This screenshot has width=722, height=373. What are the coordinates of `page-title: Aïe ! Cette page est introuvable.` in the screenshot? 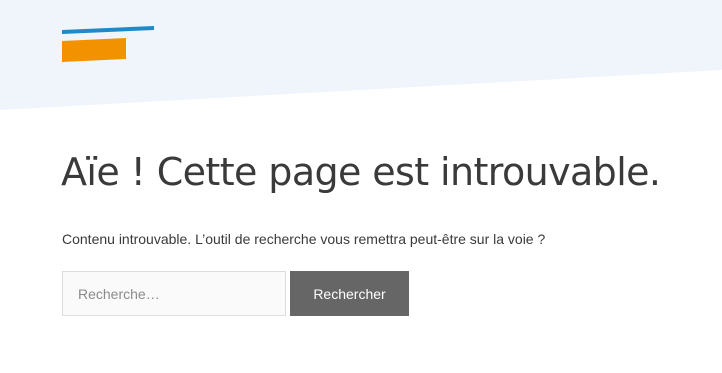 It's located at (361, 172).